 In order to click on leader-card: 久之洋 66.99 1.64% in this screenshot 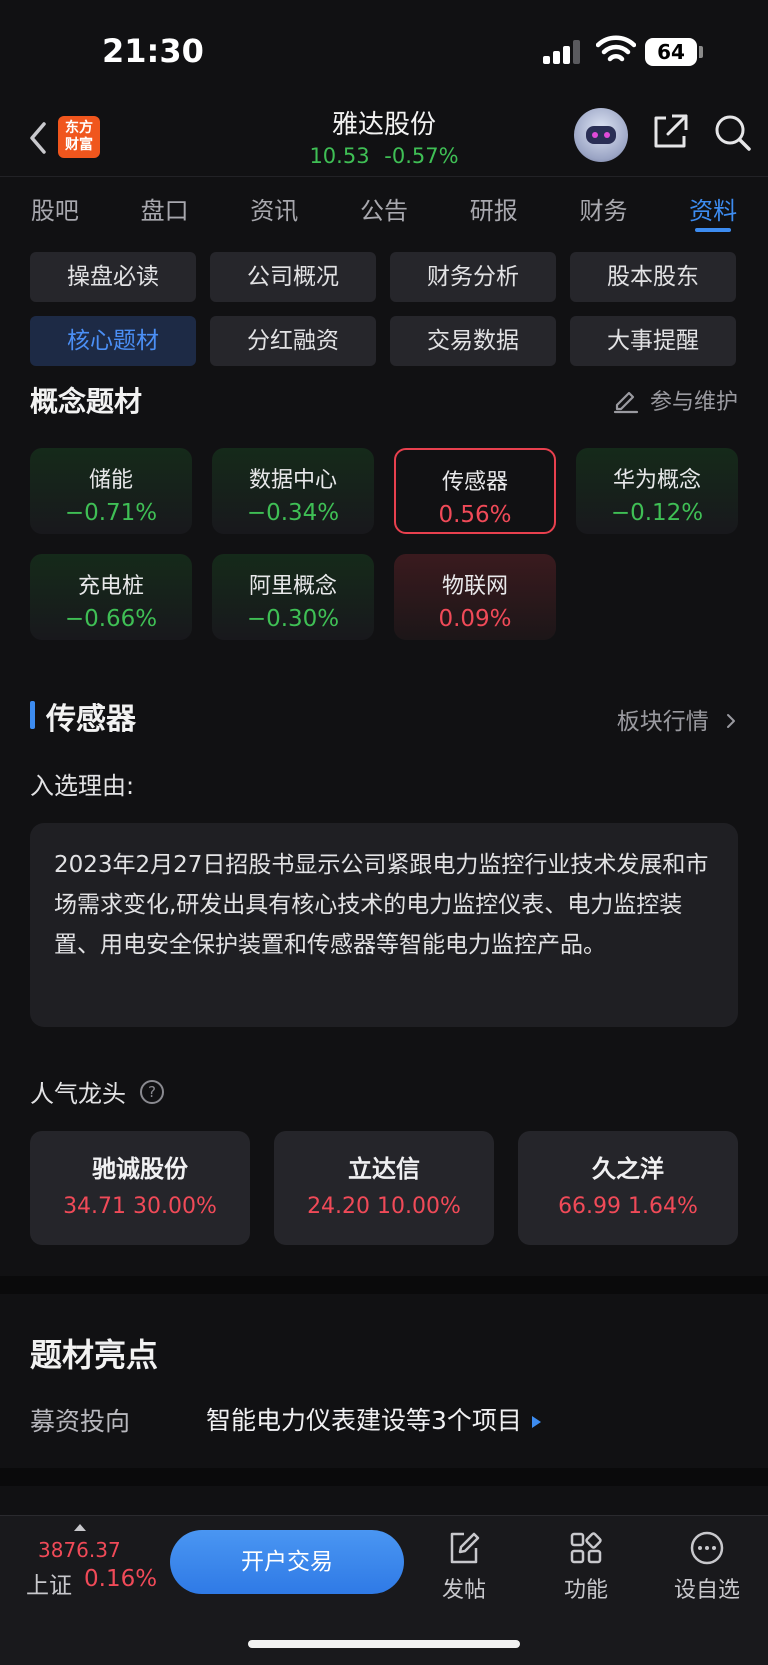, I will do `click(628, 1188)`.